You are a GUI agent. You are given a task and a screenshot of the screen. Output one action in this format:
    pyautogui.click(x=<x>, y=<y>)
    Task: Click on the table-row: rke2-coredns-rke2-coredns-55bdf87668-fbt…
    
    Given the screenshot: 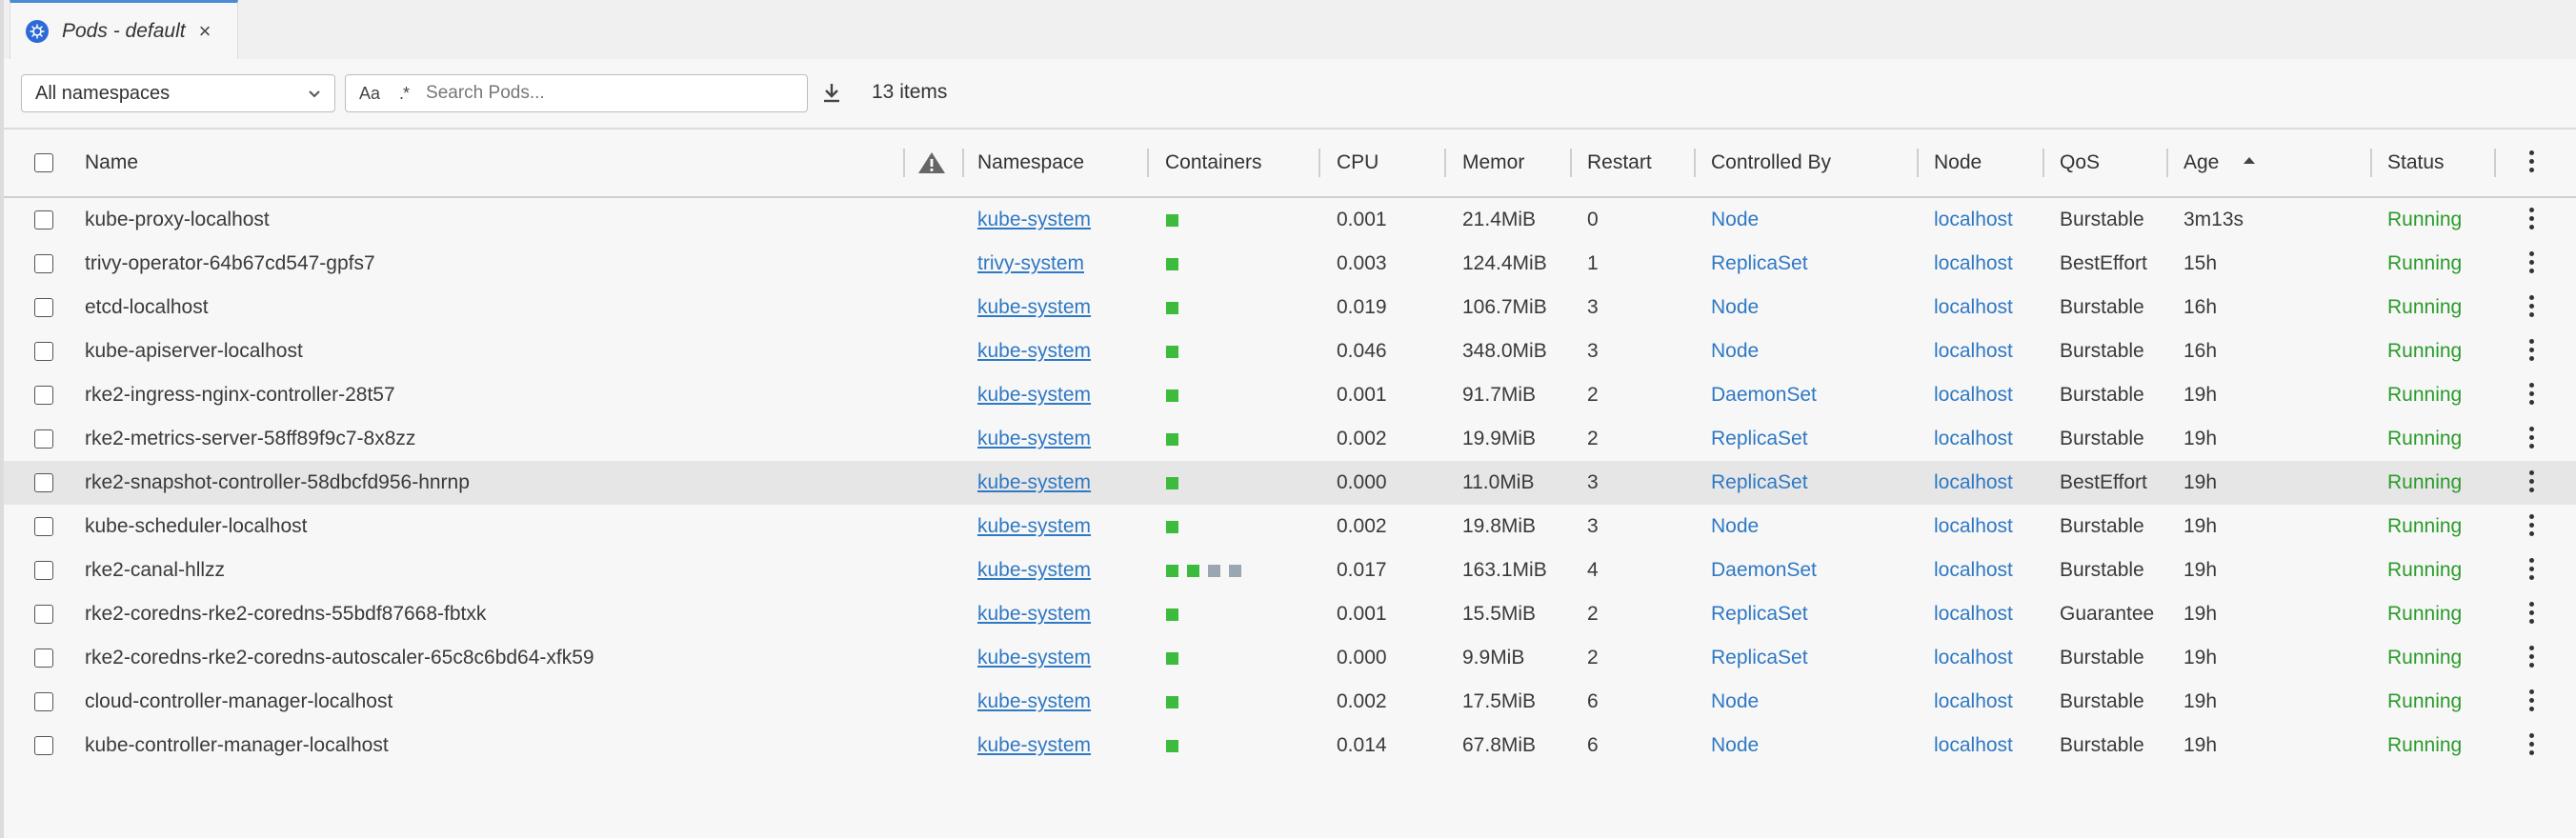 What is the action you would take?
    pyautogui.click(x=1290, y=614)
    